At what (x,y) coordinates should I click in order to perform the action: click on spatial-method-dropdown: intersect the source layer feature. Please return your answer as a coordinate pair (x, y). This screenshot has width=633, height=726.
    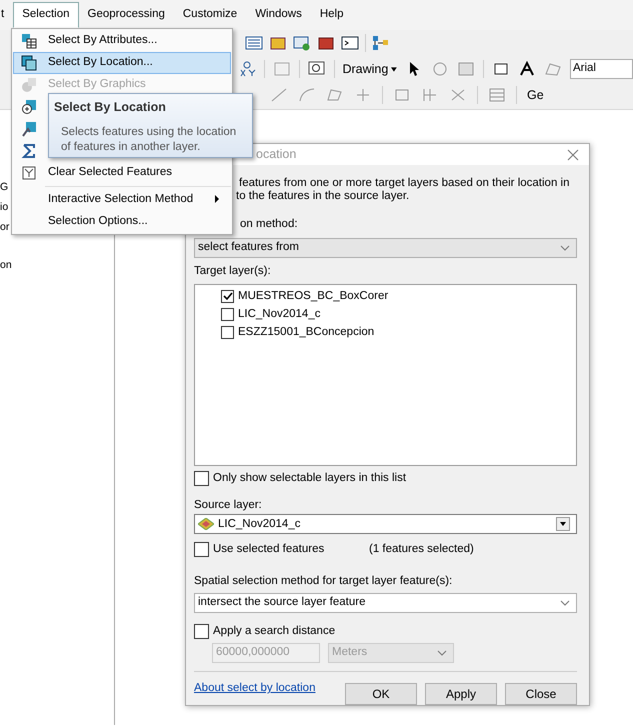
    Looking at the image, I should click on (385, 602).